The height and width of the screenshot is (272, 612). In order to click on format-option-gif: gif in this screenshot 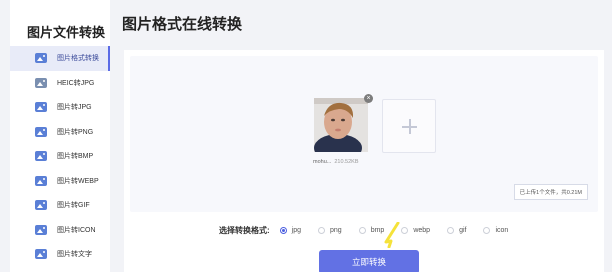, I will do `click(456, 230)`.